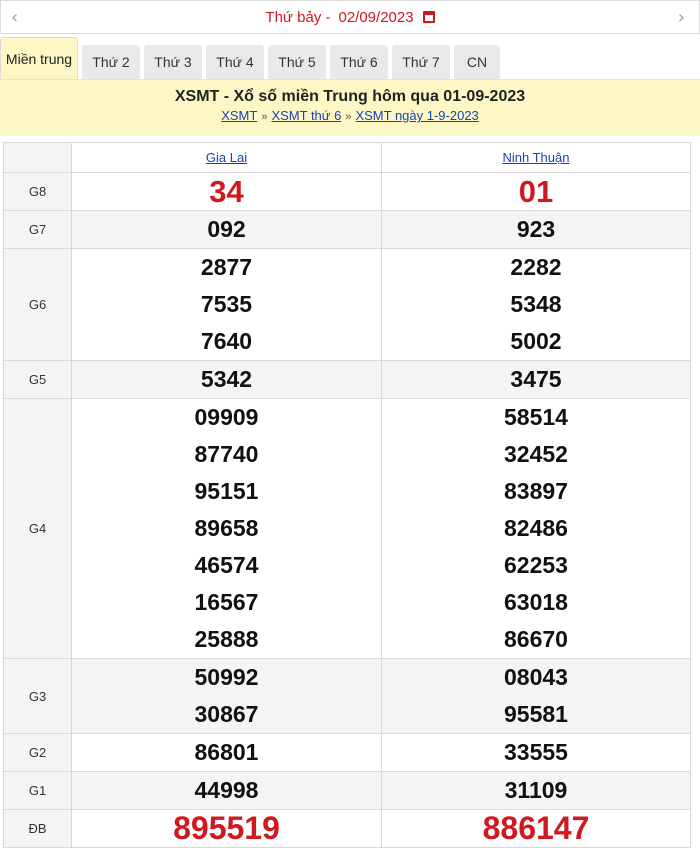 The image size is (700, 861). I want to click on table-row: G8 34 01, so click(347, 191).